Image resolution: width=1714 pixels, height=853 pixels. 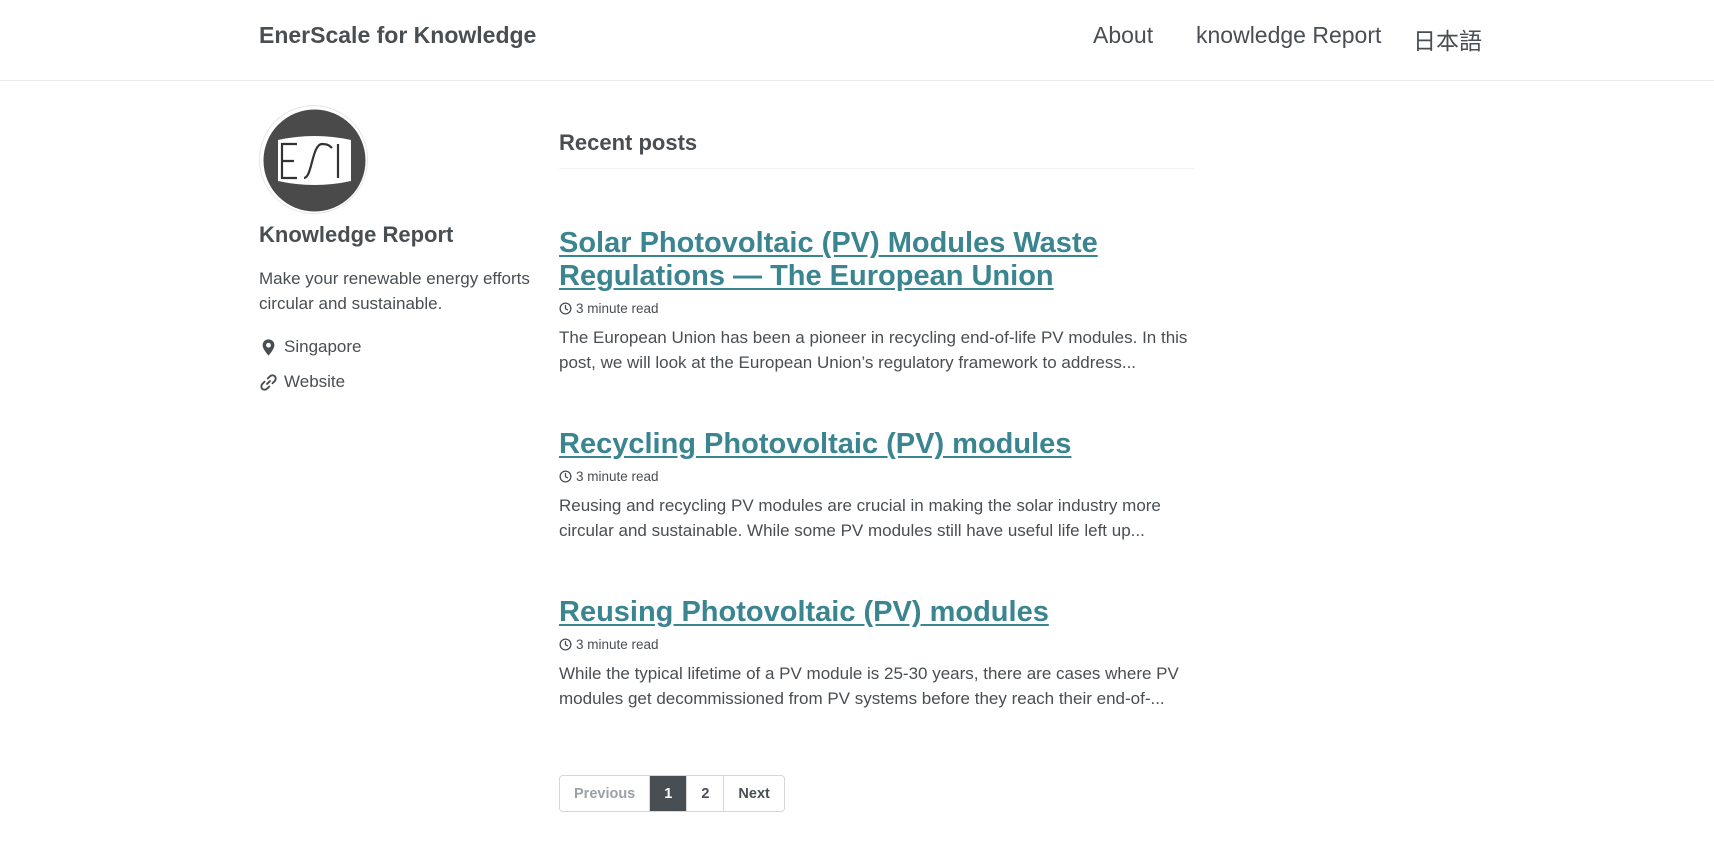 I want to click on nav-japanese: 日本語, so click(x=1447, y=39).